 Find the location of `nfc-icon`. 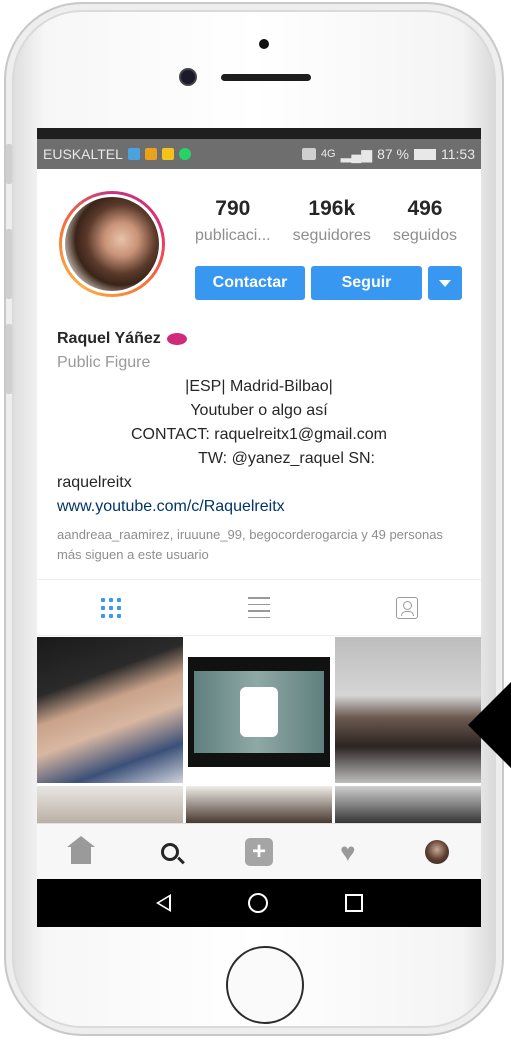

nfc-icon is located at coordinates (308, 154).